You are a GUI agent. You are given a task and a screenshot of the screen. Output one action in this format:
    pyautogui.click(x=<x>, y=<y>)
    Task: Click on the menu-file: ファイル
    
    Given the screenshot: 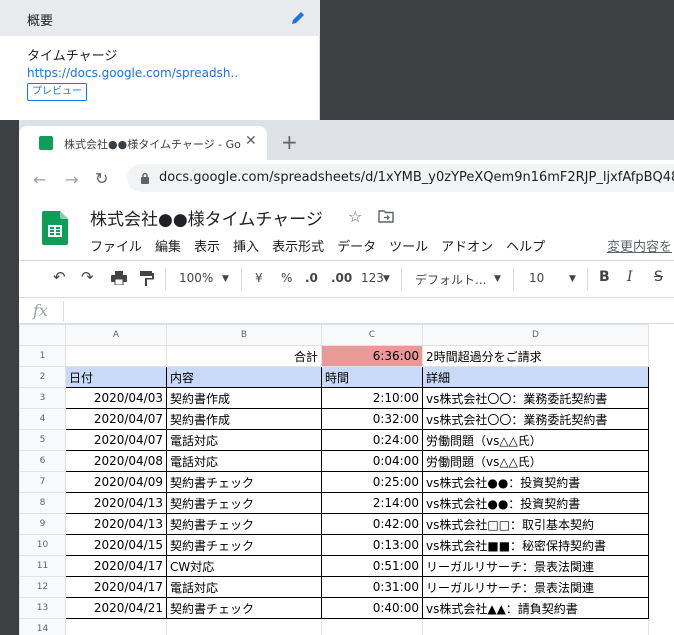 What is the action you would take?
    pyautogui.click(x=116, y=245)
    